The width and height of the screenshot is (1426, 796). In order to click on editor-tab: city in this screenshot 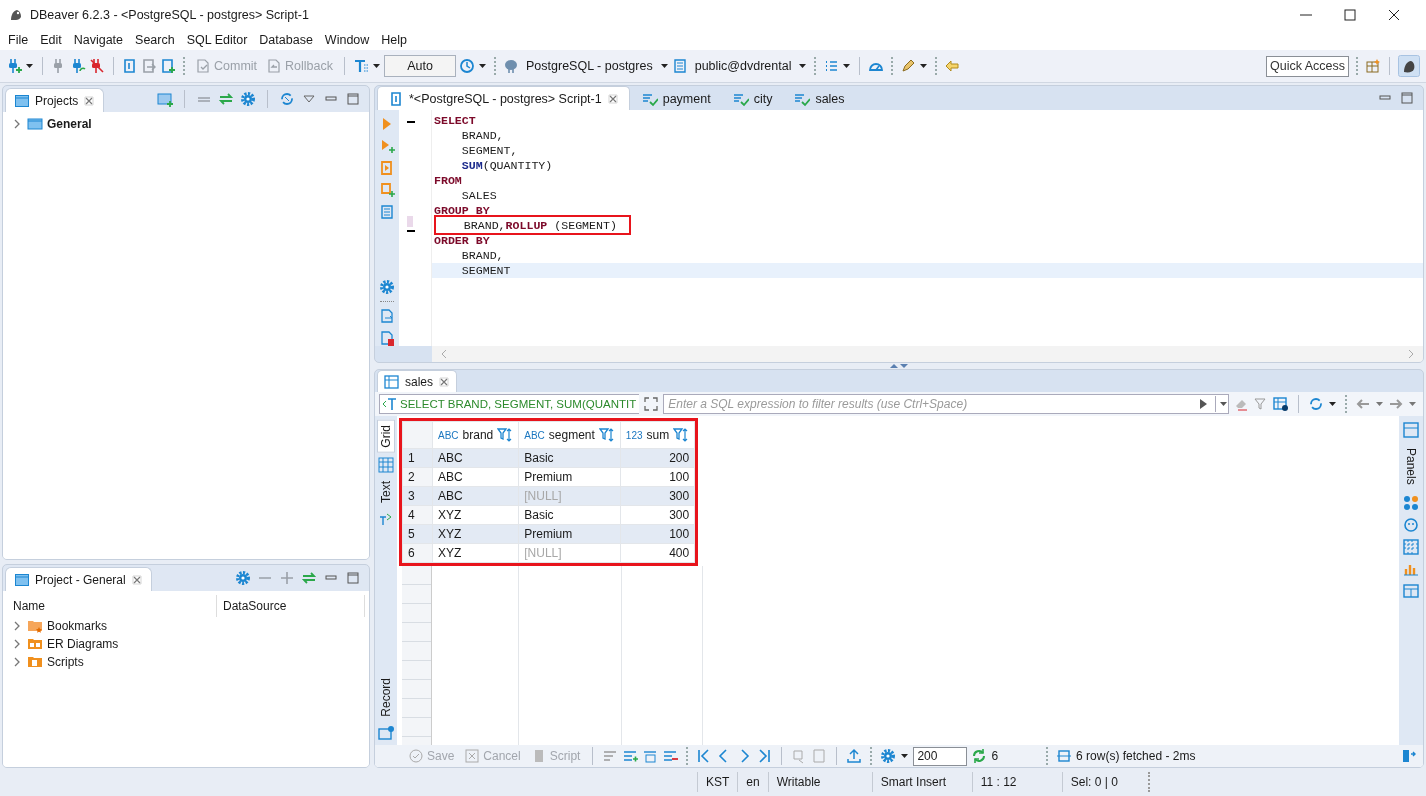, I will do `click(752, 99)`.